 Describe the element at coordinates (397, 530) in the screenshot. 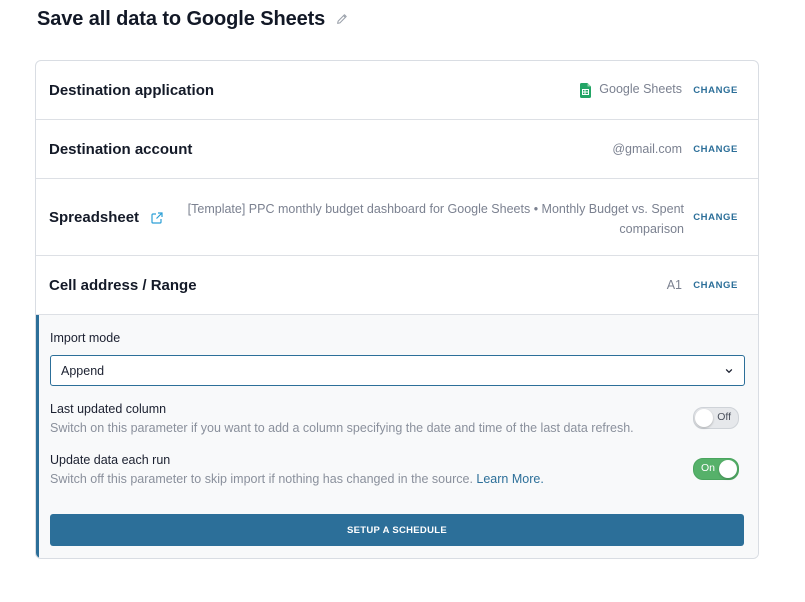

I see `setup-schedule-button: SETUP A SCHEDULE` at that location.